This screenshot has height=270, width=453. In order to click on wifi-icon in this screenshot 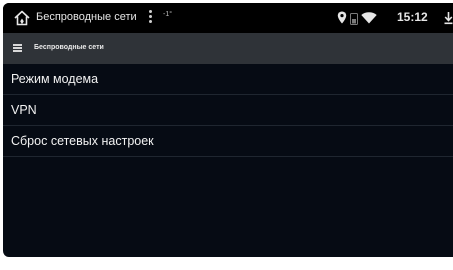, I will do `click(369, 17)`.